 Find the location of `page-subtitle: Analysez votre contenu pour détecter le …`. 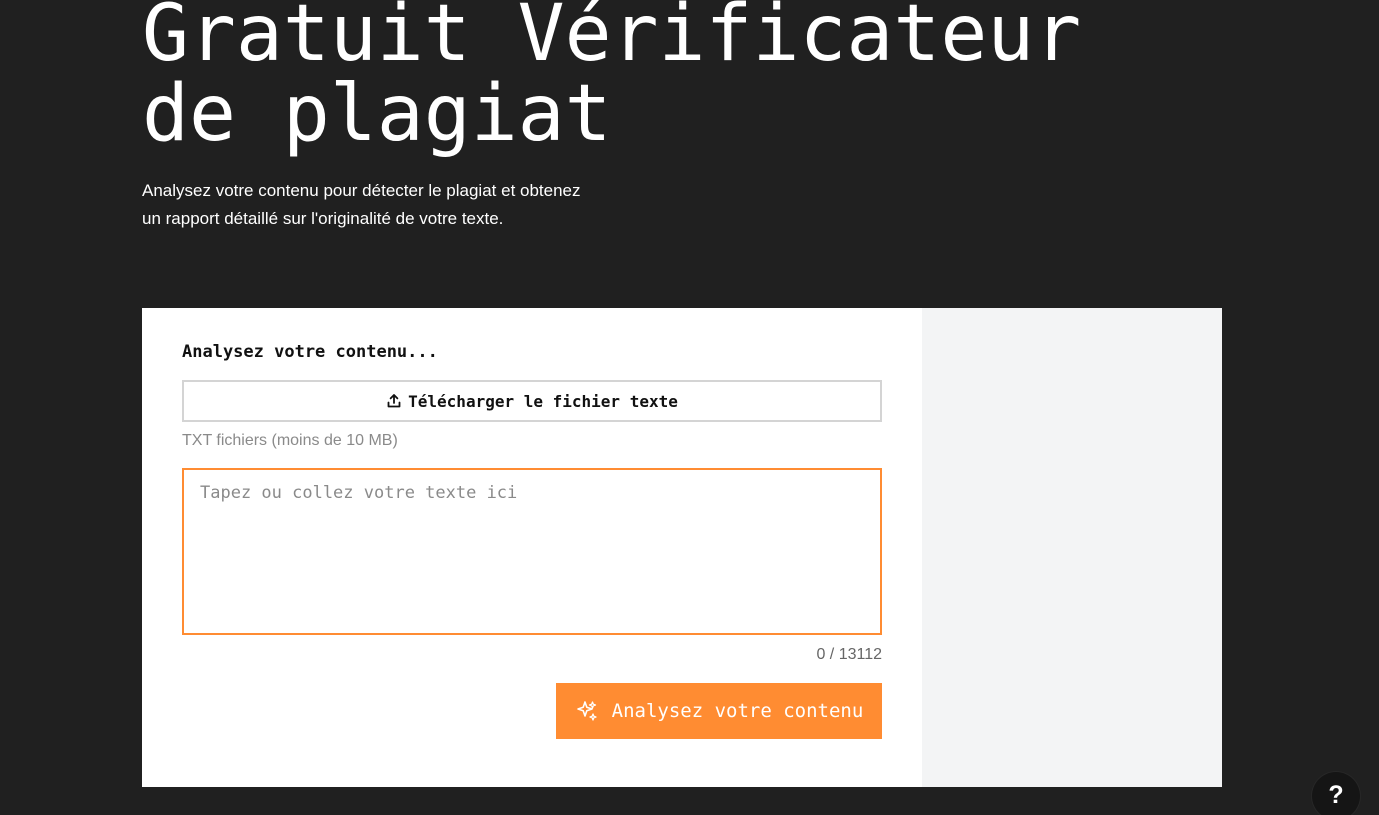

page-subtitle: Analysez votre contenu pour détecter le … is located at coordinates (361, 204).